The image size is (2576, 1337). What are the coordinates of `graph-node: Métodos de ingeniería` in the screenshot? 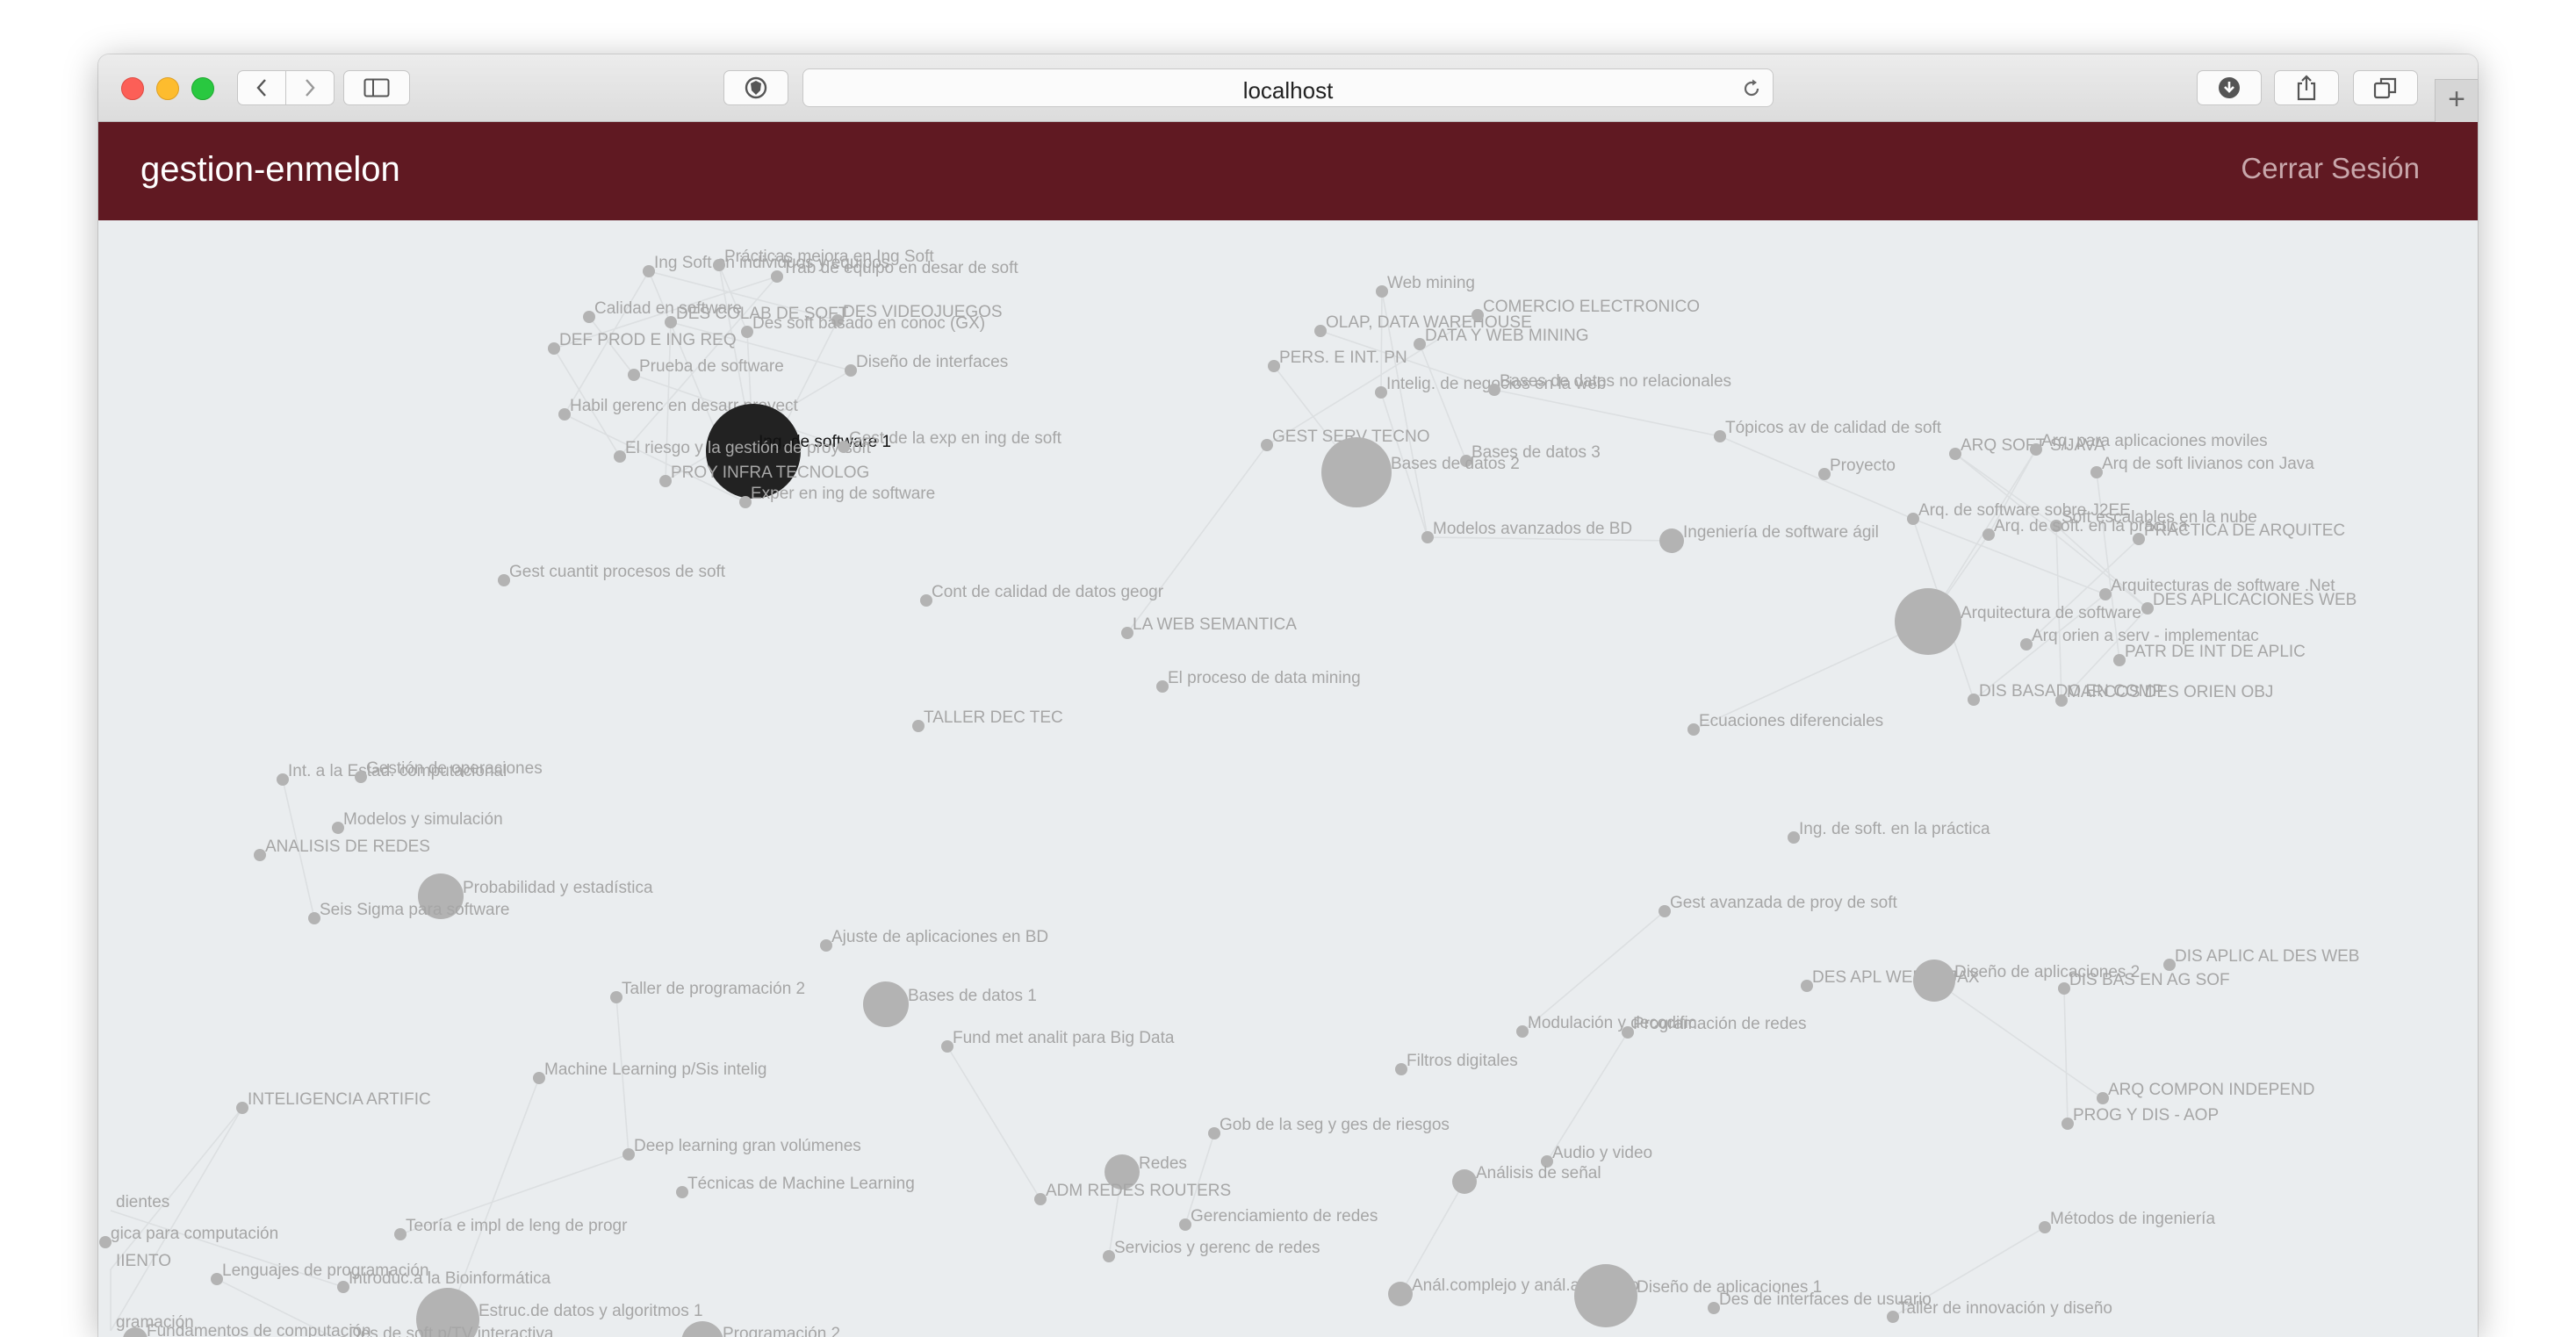 It's located at (2127, 1221).